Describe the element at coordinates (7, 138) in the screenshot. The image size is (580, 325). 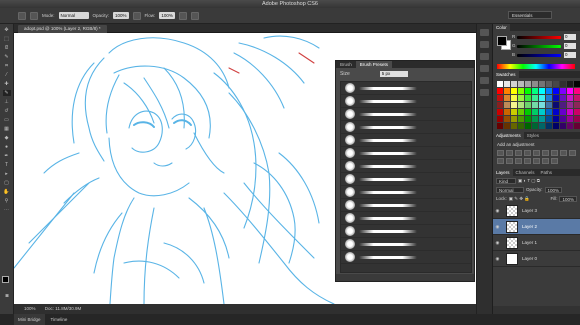
I see `blur-tool-icon: ◆` at that location.